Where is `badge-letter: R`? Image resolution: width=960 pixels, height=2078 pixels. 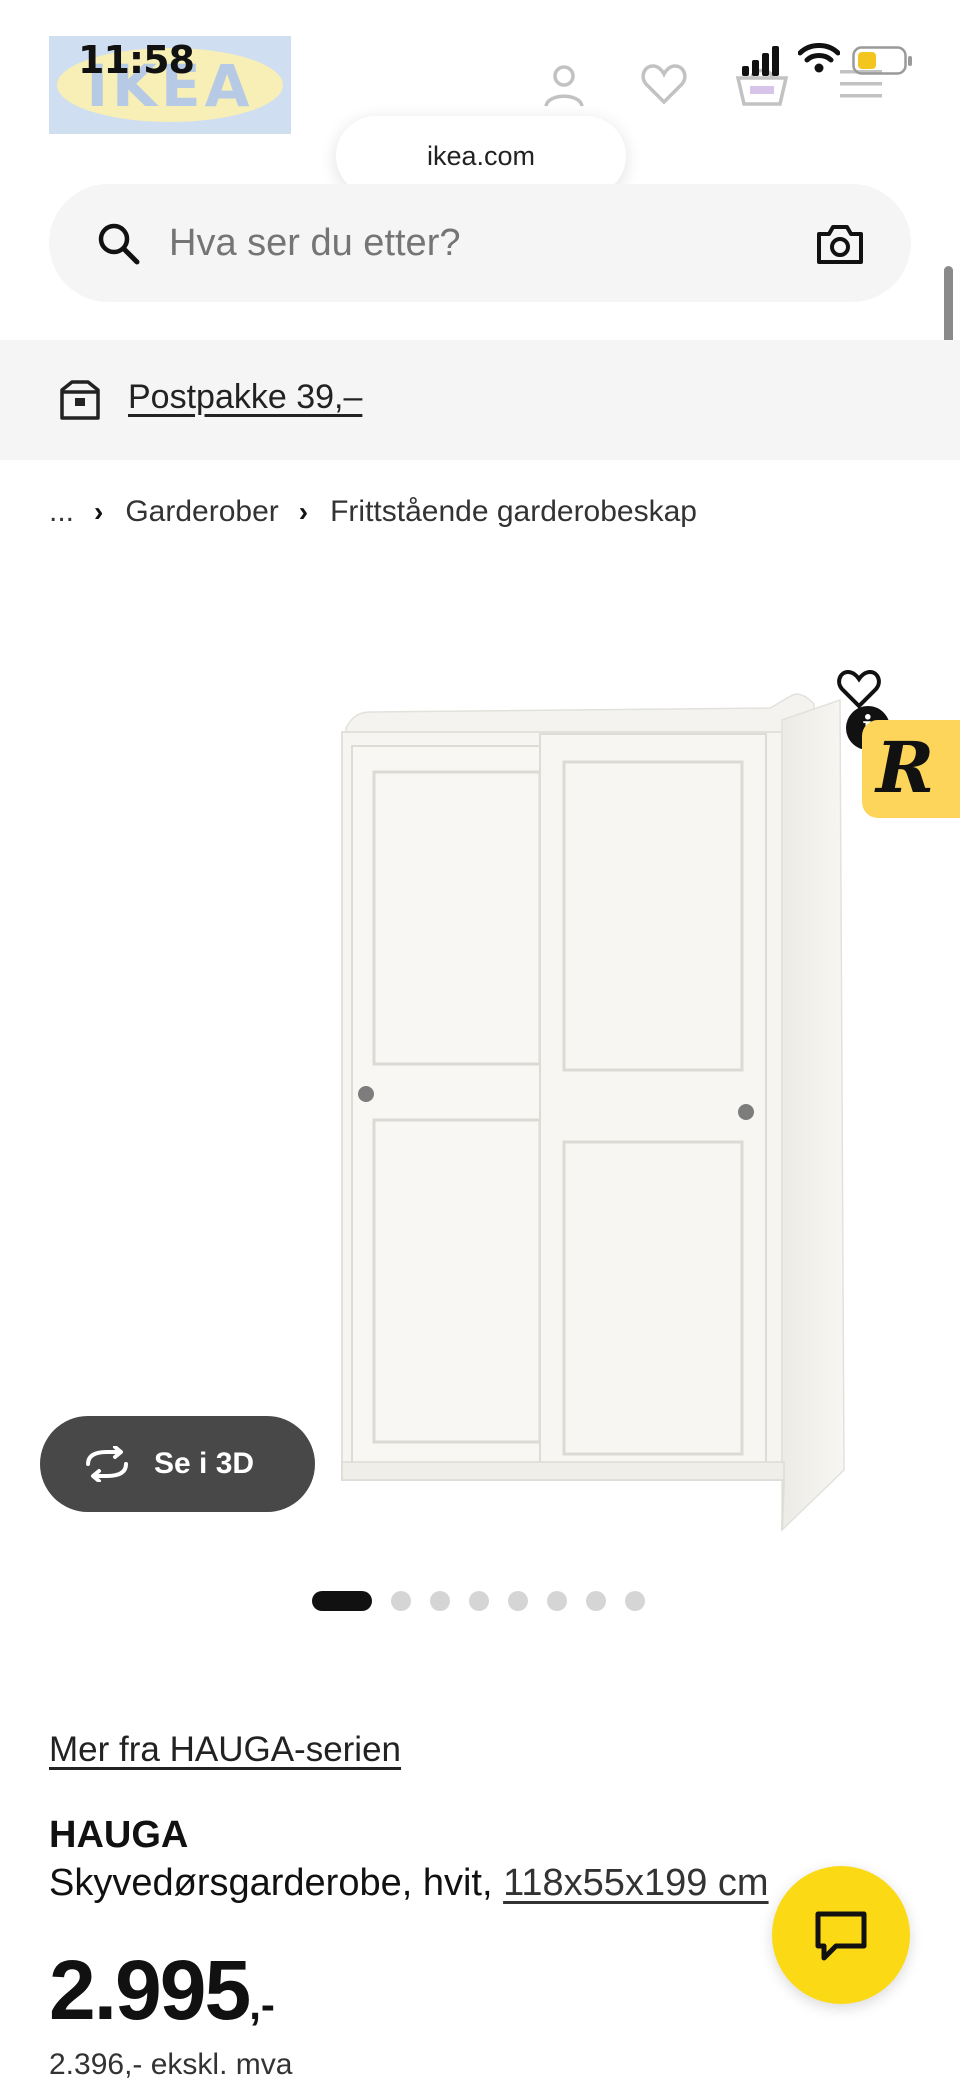 badge-letter: R is located at coordinates (905, 767).